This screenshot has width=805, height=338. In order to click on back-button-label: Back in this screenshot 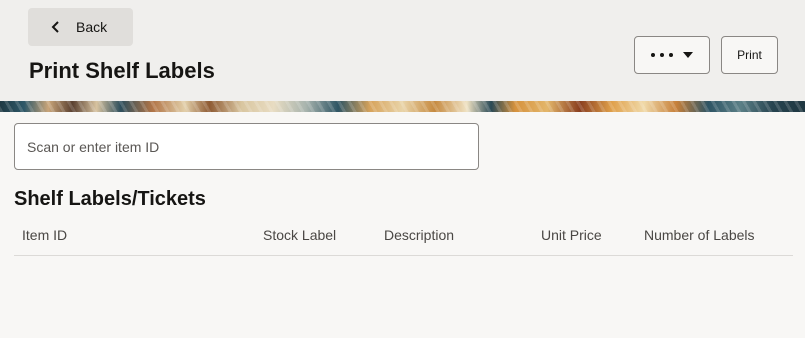, I will do `click(92, 27)`.